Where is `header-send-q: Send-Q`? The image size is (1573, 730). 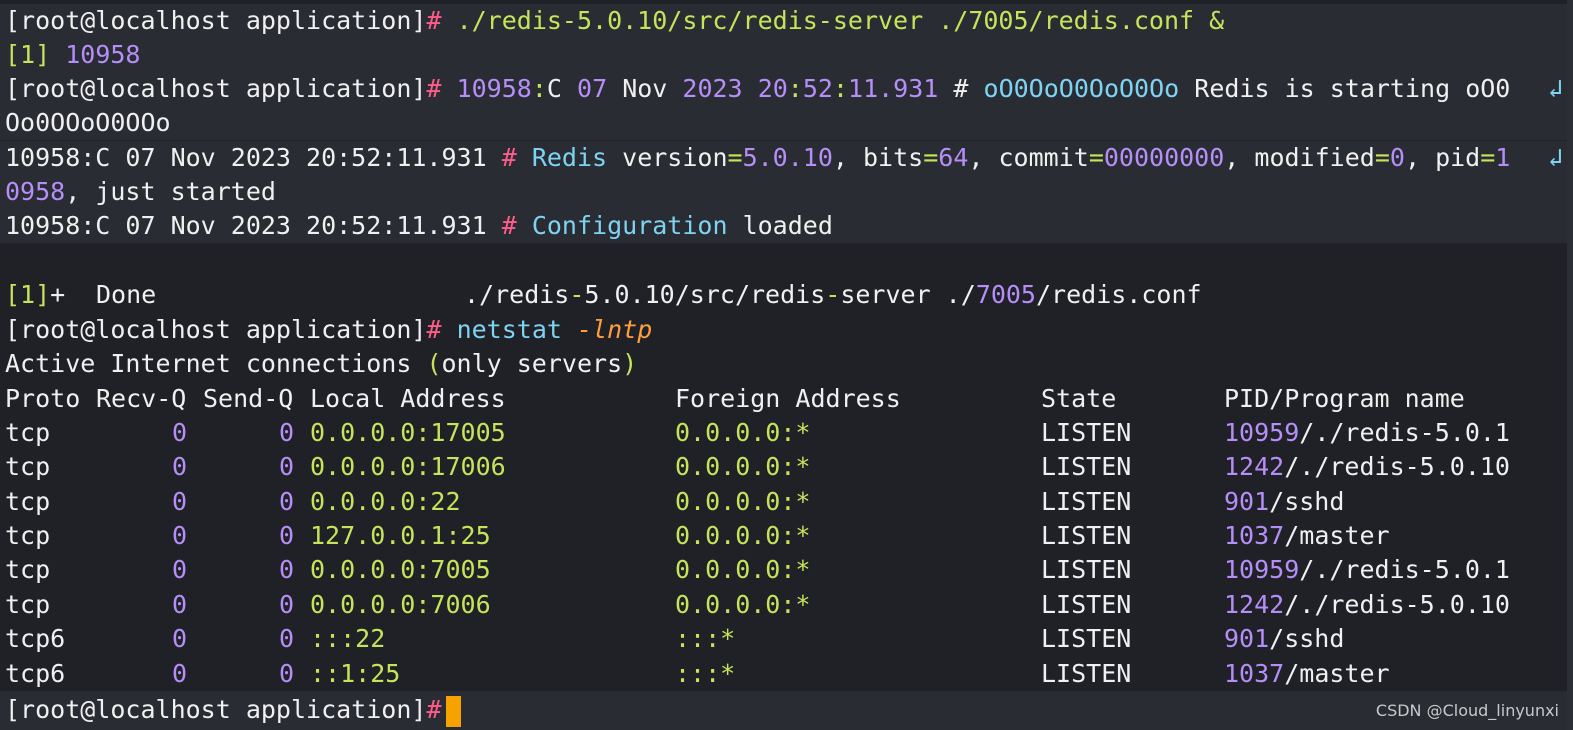
header-send-q: Send-Q is located at coordinates (248, 398).